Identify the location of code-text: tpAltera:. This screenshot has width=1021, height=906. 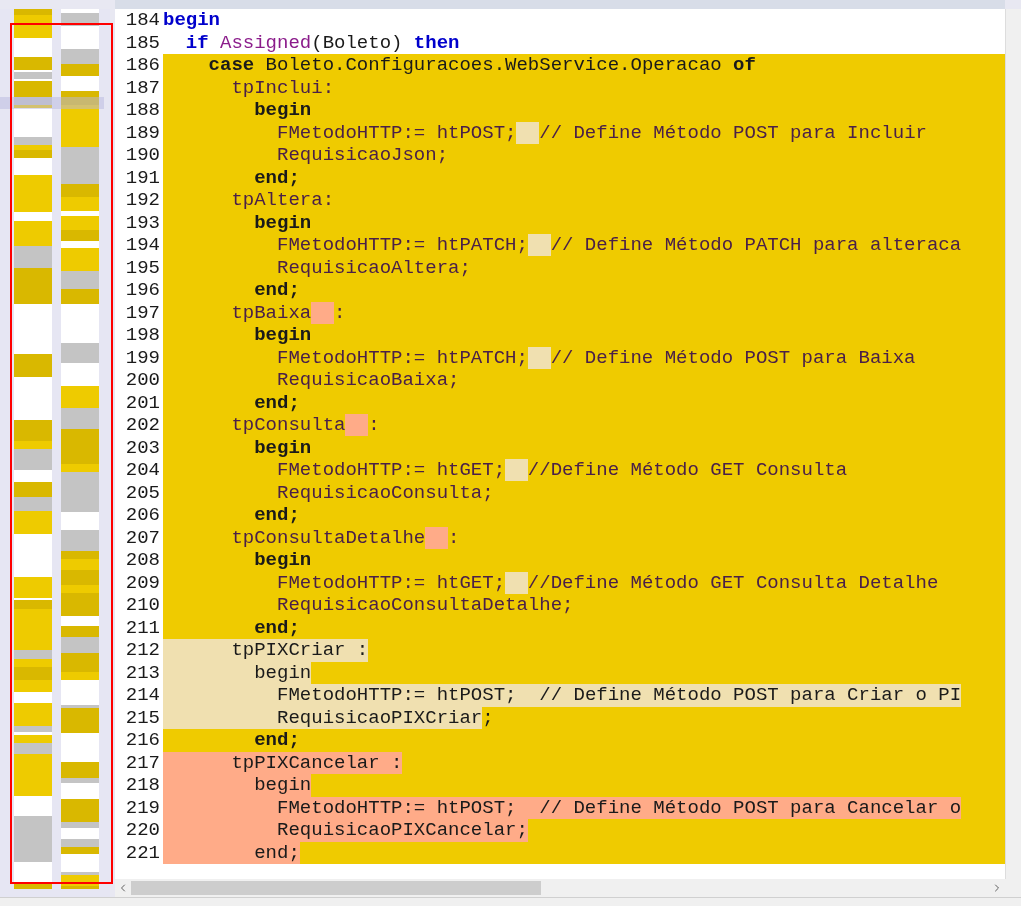
(282, 200).